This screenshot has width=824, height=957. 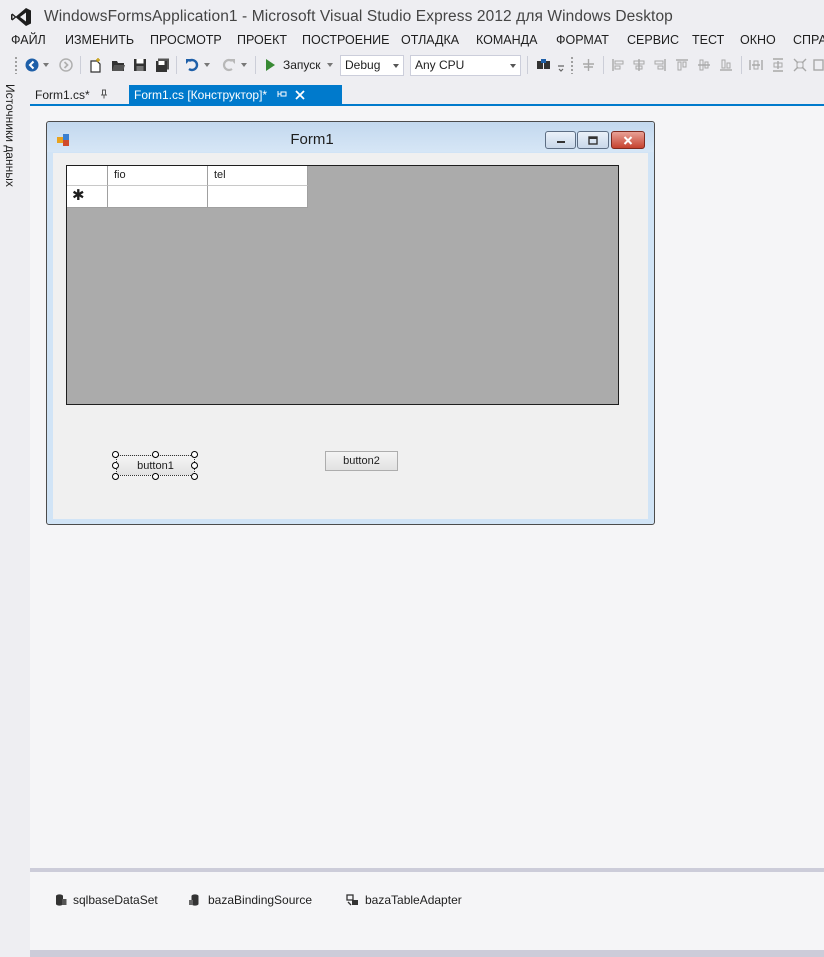 What do you see at coordinates (61, 900) in the screenshot?
I see `dataset-icon` at bounding box center [61, 900].